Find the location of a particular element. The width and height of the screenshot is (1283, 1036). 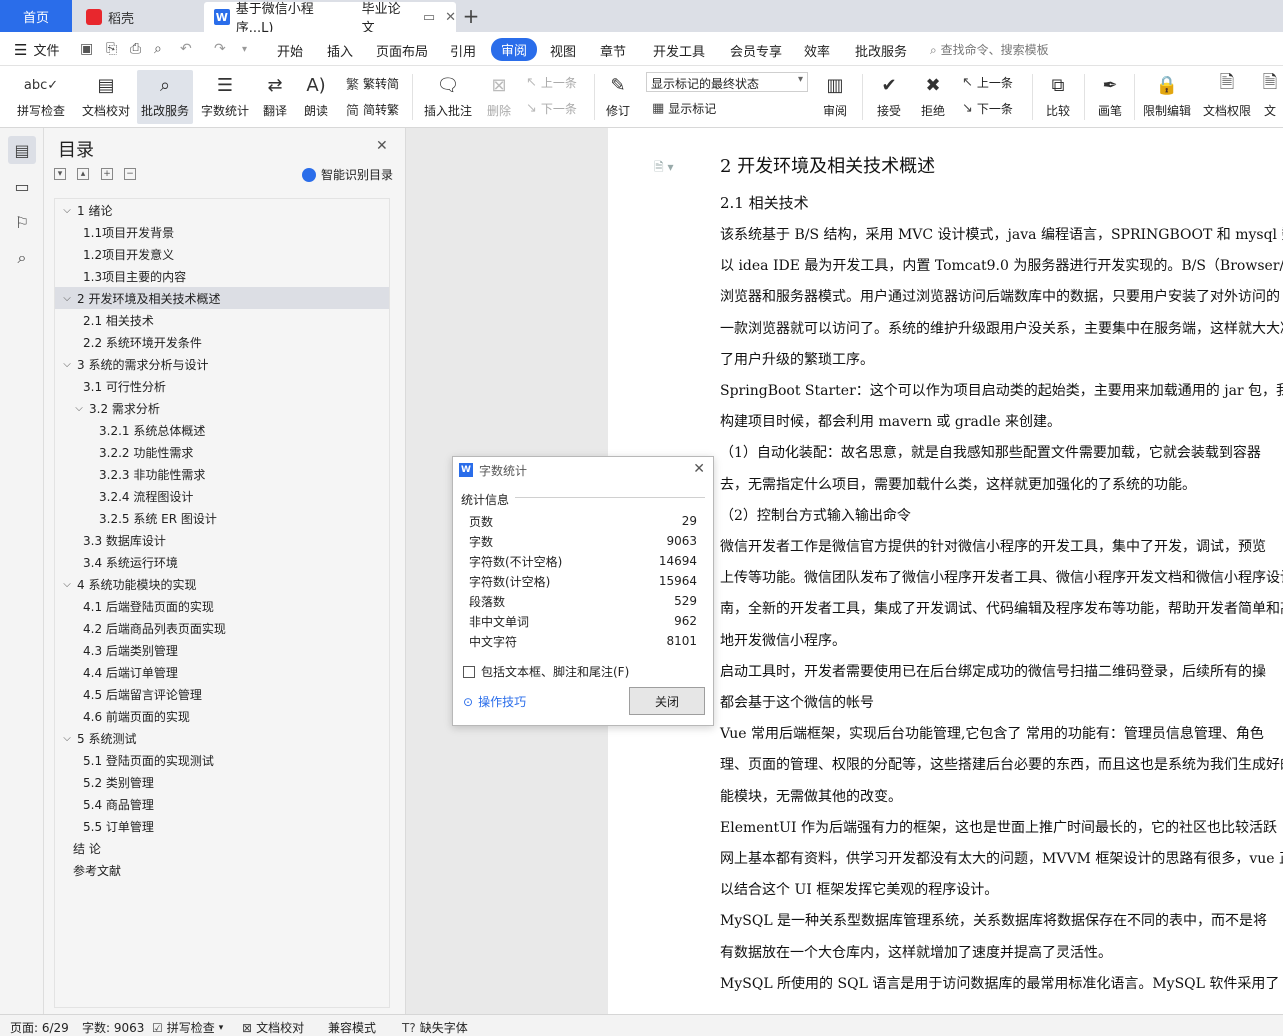

toc-item: 5.1 登陆页面的实现测试 is located at coordinates (222, 760).